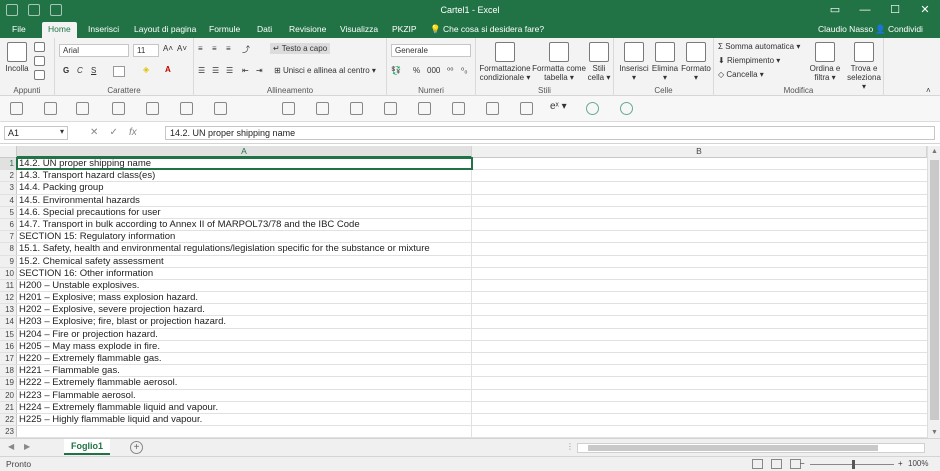  Describe the element at coordinates (416, 70) in the screenshot. I see `percent-icon: %` at that location.